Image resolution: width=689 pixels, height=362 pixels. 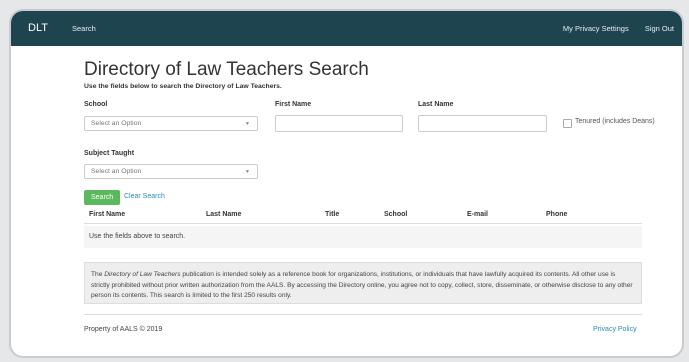 What do you see at coordinates (226, 69) in the screenshot?
I see `page-title: Directory of Law Teachers Search` at bounding box center [226, 69].